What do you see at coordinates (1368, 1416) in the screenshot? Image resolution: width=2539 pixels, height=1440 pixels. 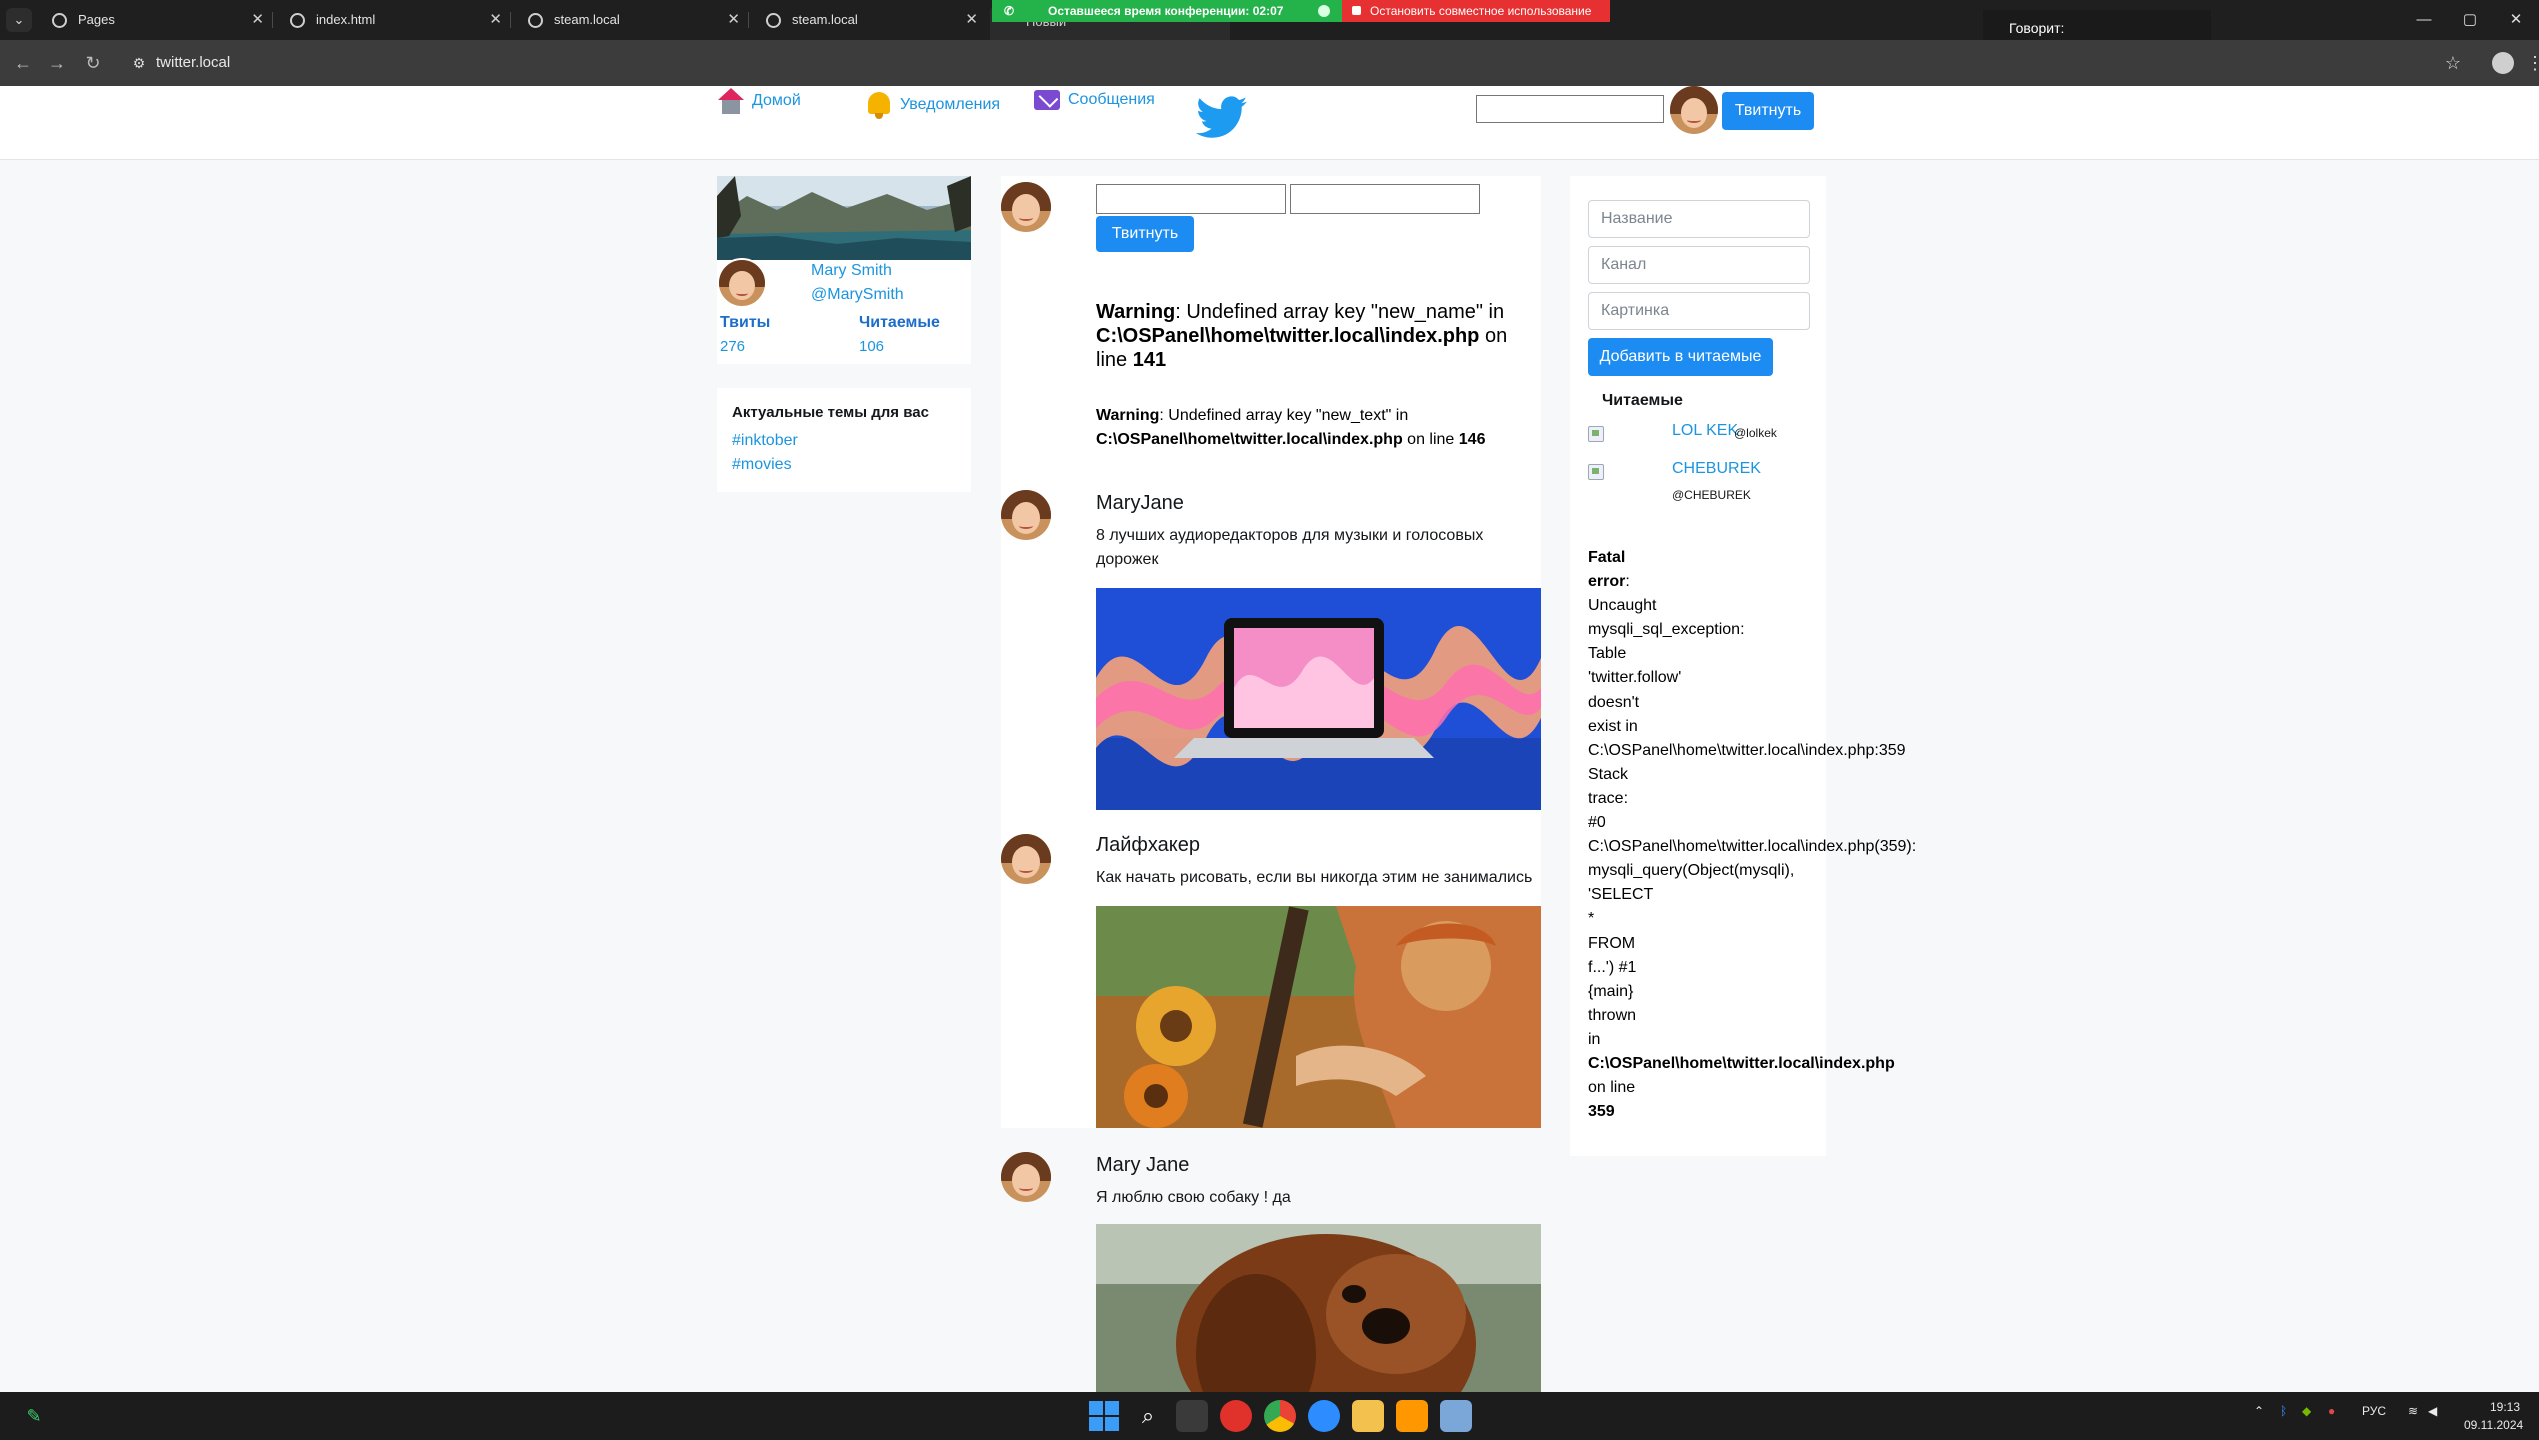 I see `file-explorer-icon` at bounding box center [1368, 1416].